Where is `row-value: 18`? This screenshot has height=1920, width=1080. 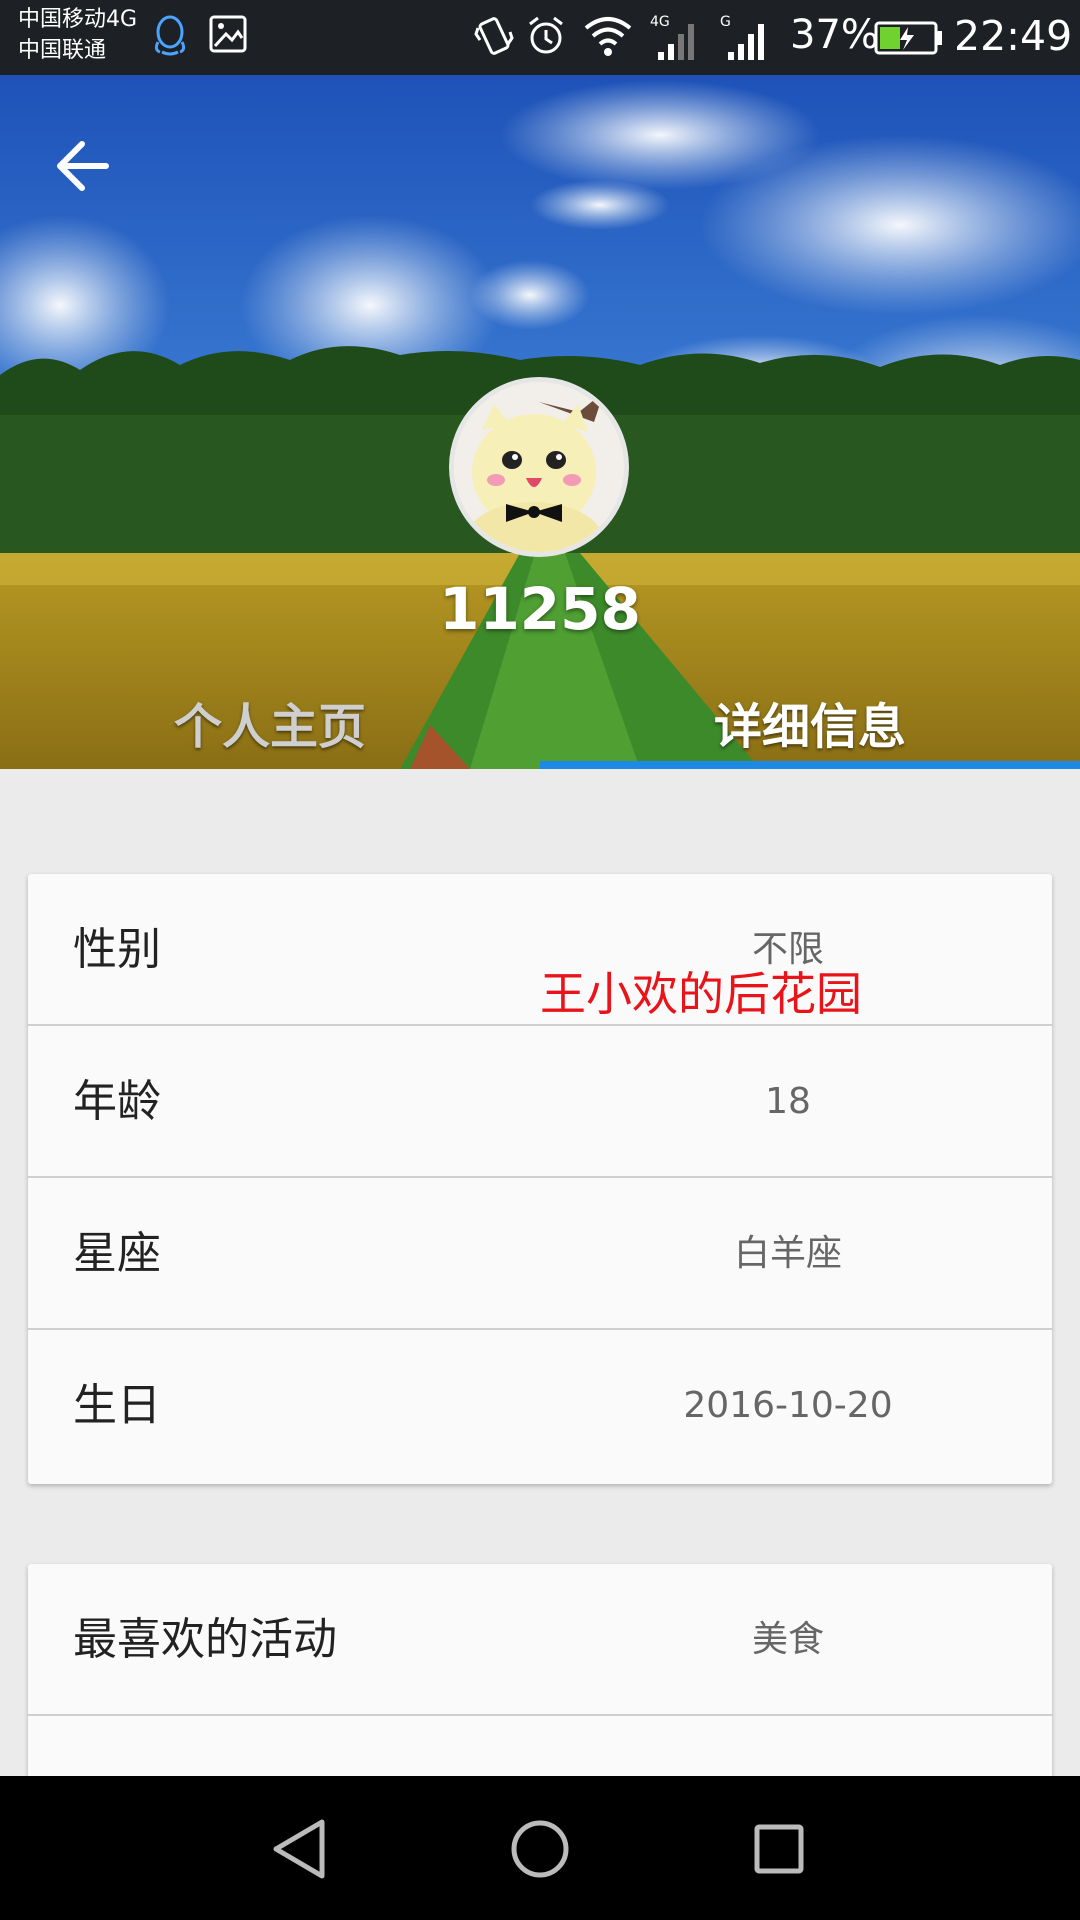
row-value: 18 is located at coordinates (788, 1101).